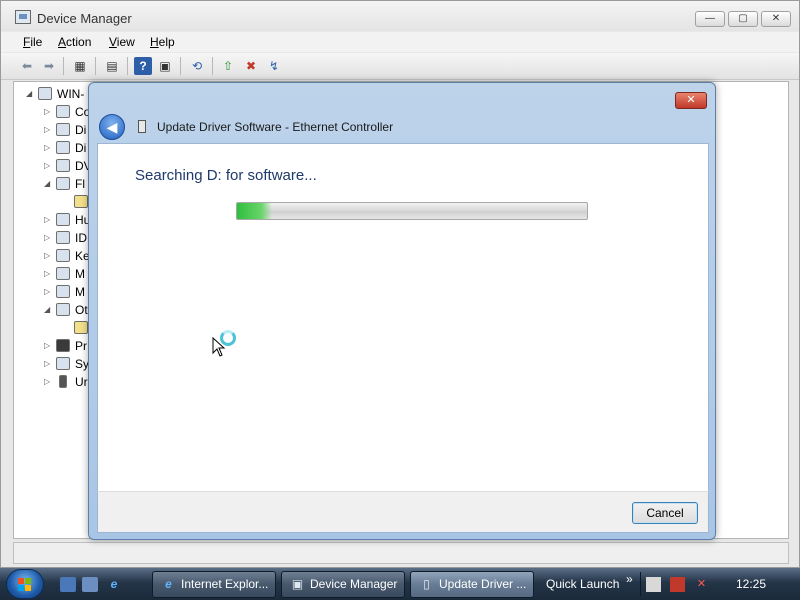  I want to click on monitor-icon, so click(63, 291).